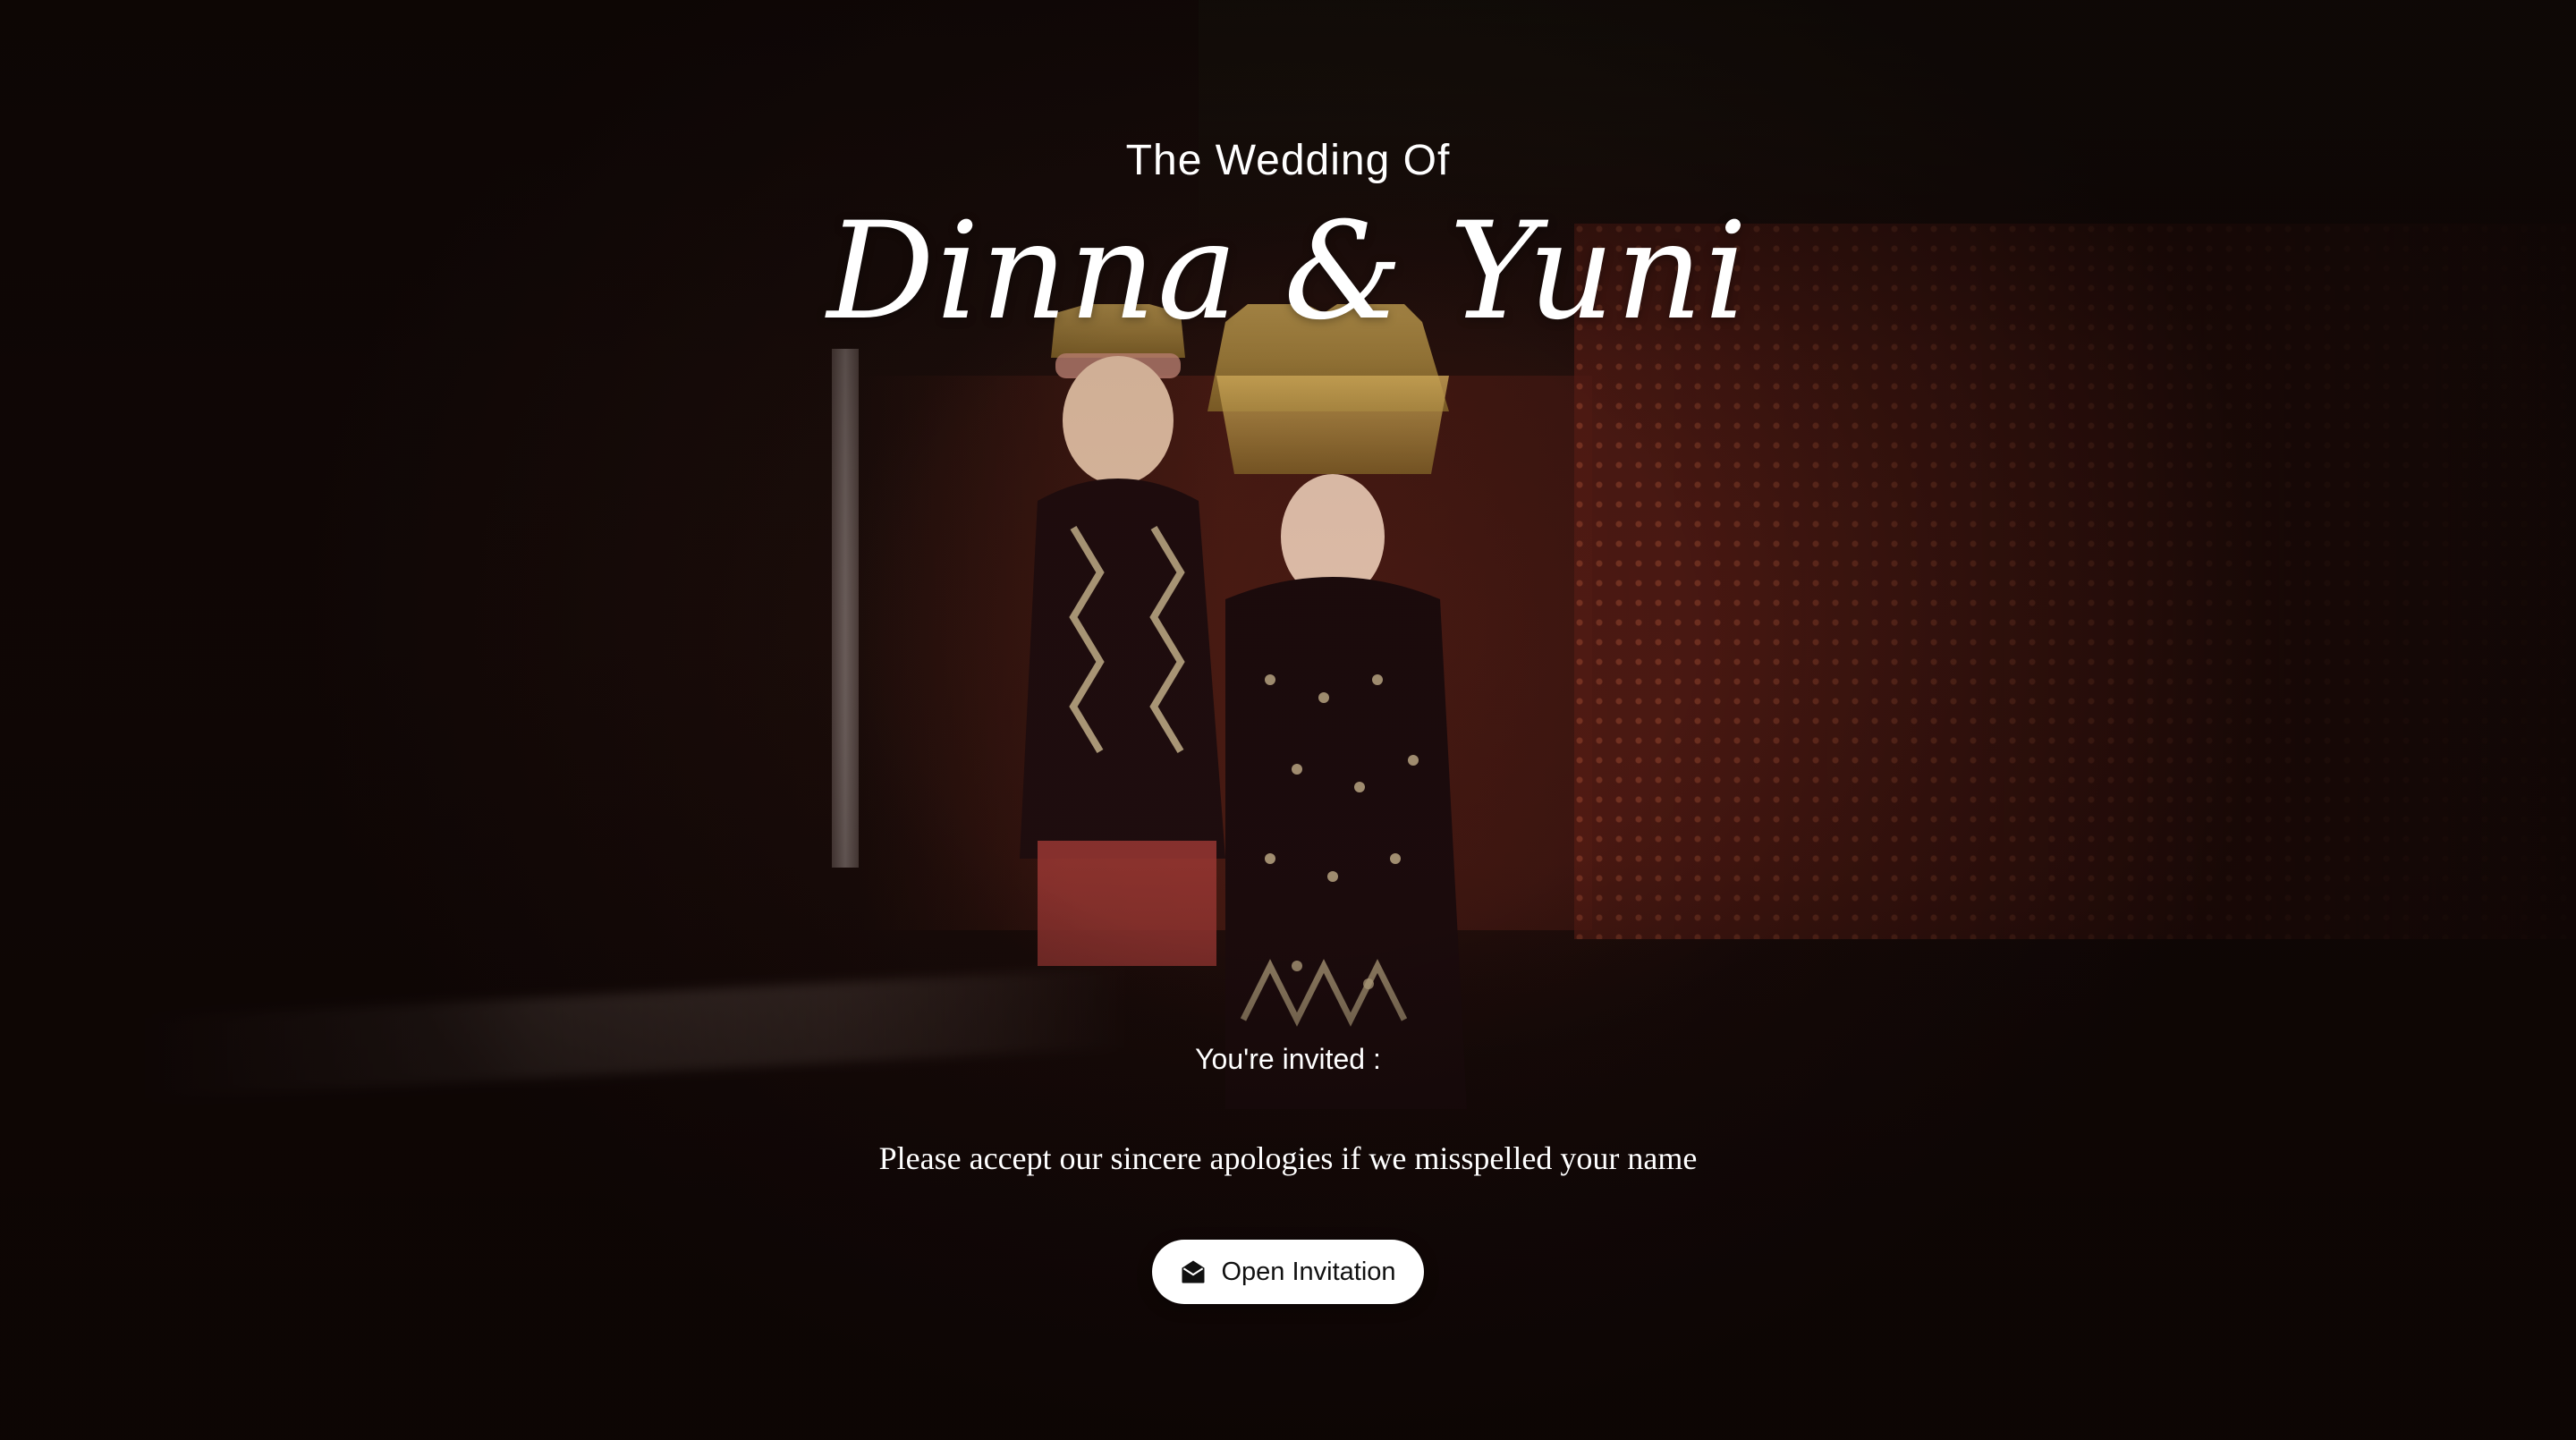 The width and height of the screenshot is (2576, 1440). Describe the element at coordinates (1288, 272) in the screenshot. I see `couple-names: Dinna & Yuni` at that location.